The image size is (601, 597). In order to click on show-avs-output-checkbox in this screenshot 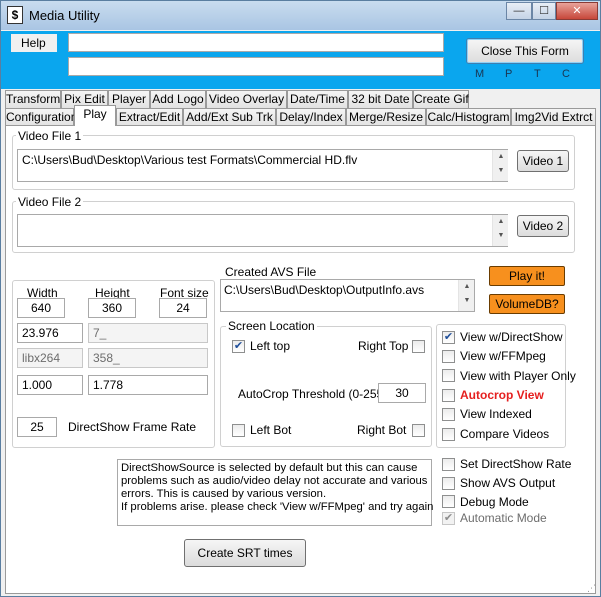, I will do `click(448, 483)`.